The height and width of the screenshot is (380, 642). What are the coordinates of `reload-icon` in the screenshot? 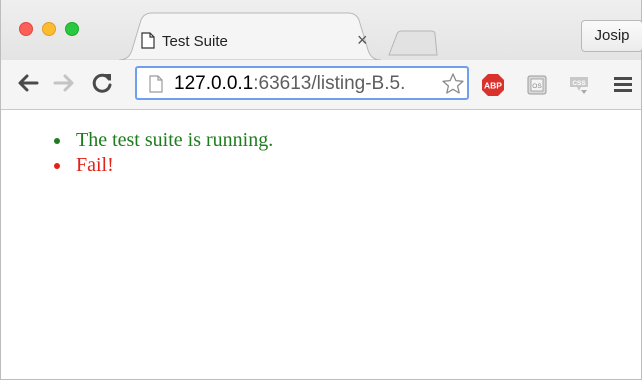 It's located at (102, 83).